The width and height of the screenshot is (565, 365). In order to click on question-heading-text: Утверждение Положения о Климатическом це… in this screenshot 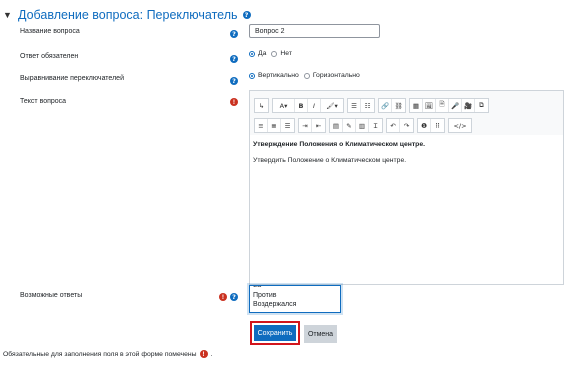, I will do `click(339, 144)`.